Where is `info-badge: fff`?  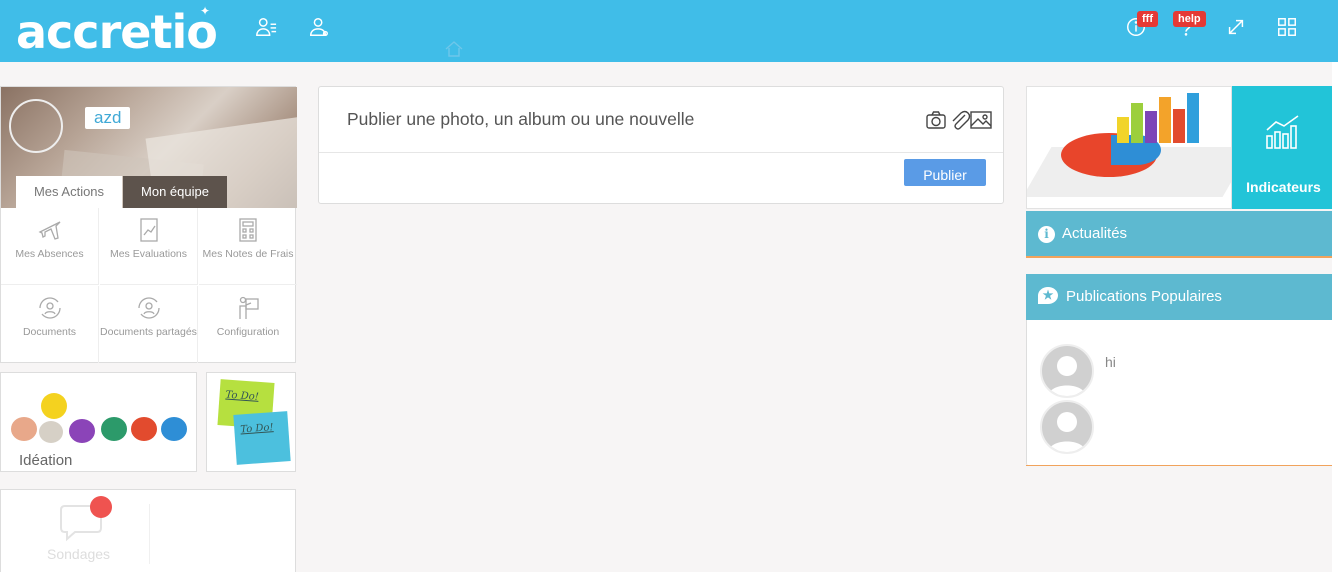
info-badge: fff is located at coordinates (1147, 19).